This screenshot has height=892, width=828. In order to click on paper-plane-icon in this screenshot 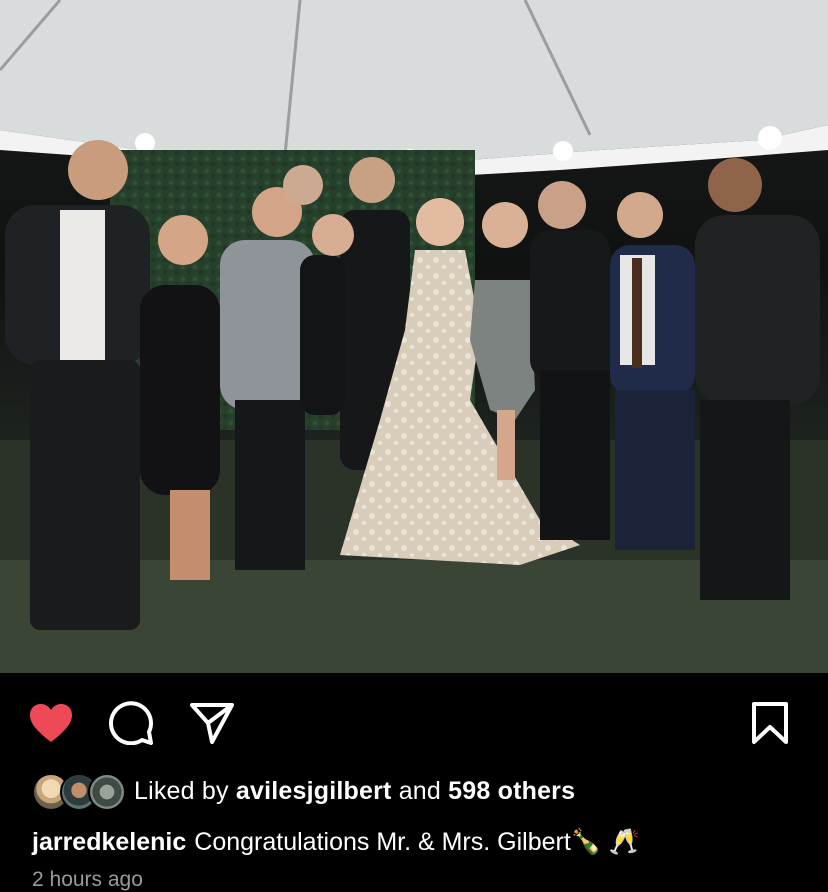, I will do `click(212, 723)`.